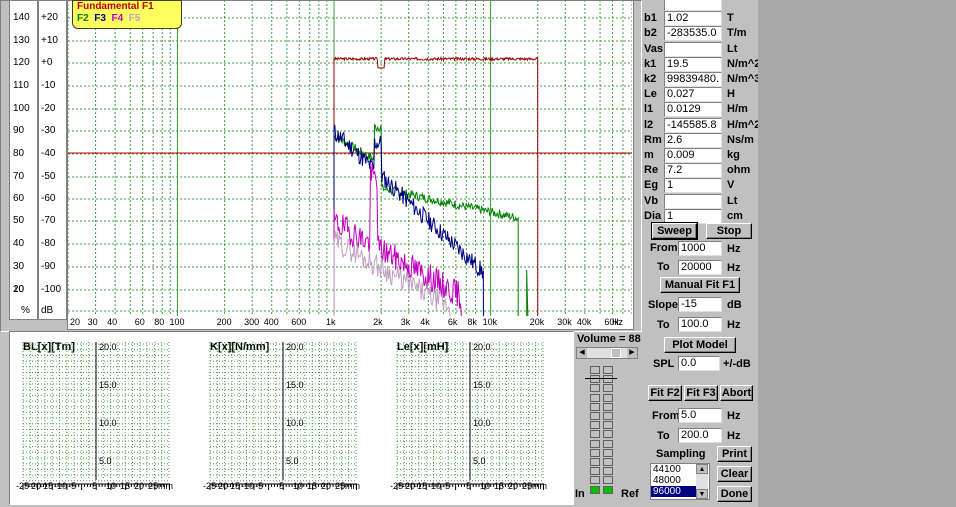 The image size is (956, 507). I want to click on to2-input: 100.0, so click(700, 324).